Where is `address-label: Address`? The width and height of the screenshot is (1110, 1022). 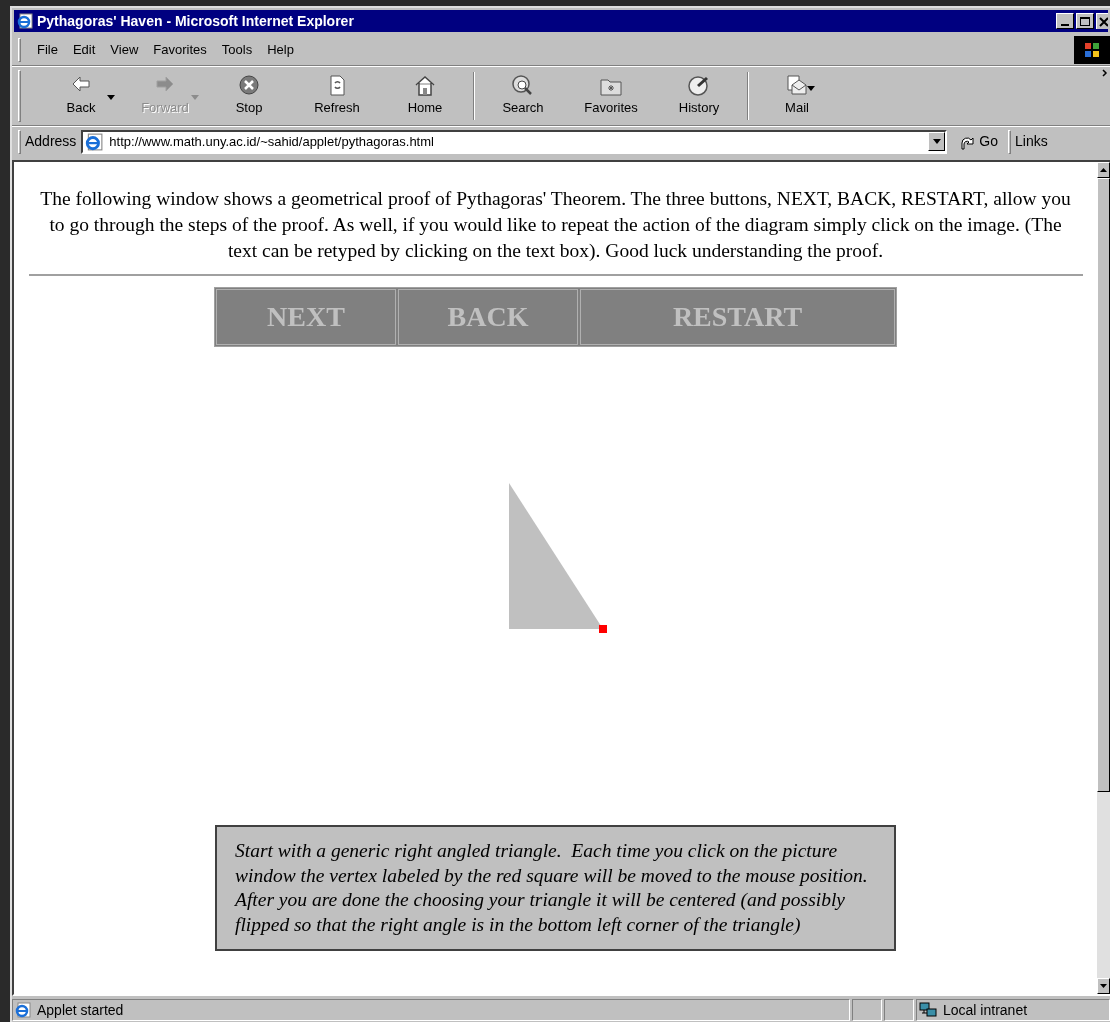 address-label: Address is located at coordinates (51, 141).